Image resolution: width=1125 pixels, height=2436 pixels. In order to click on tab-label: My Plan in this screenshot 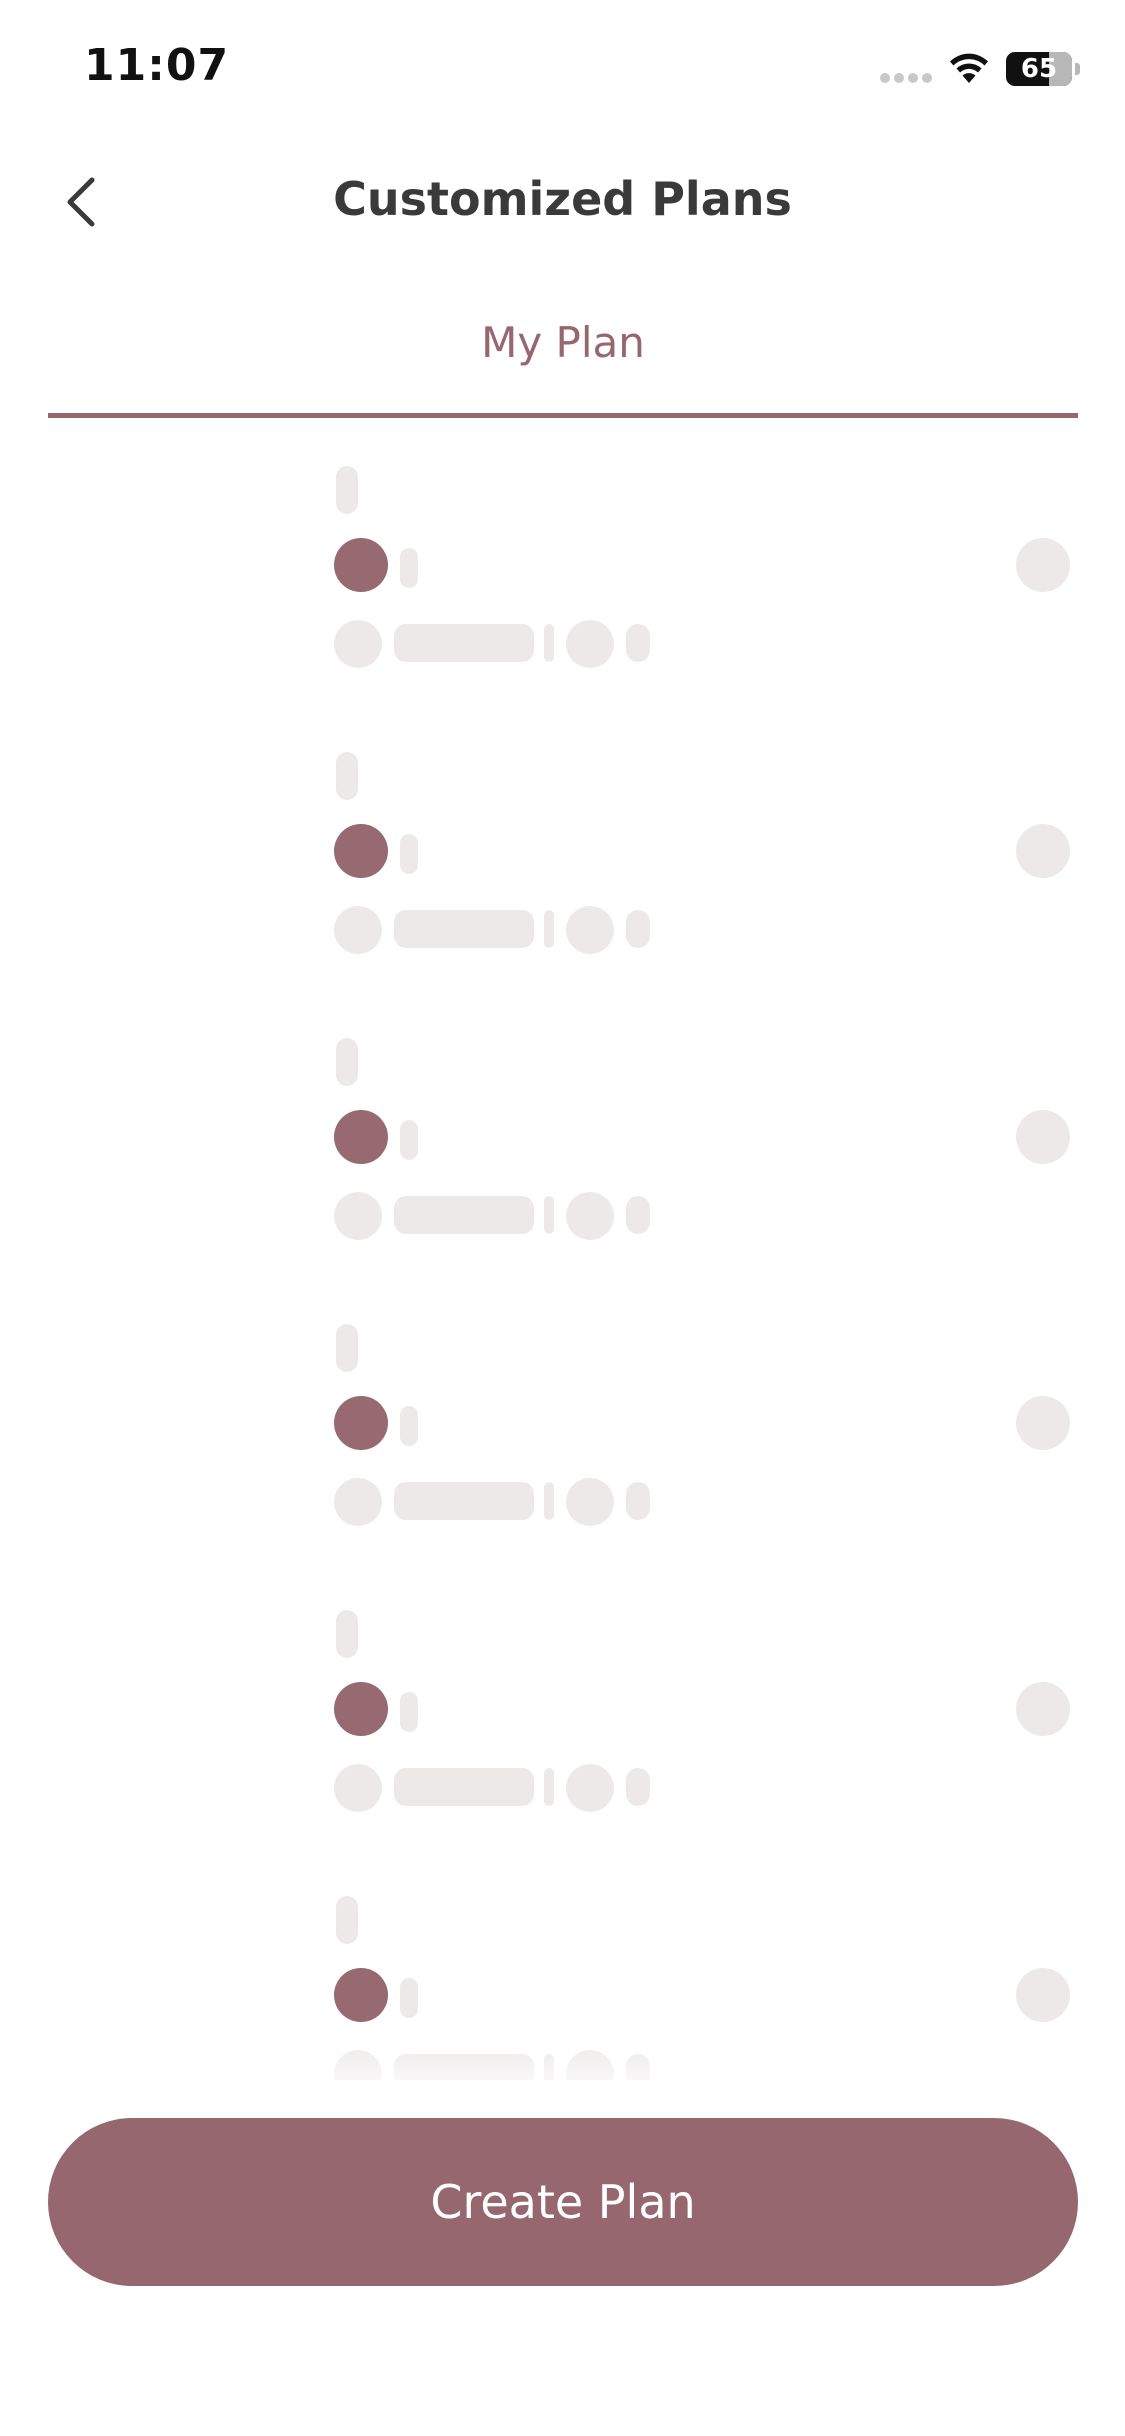, I will do `click(563, 342)`.